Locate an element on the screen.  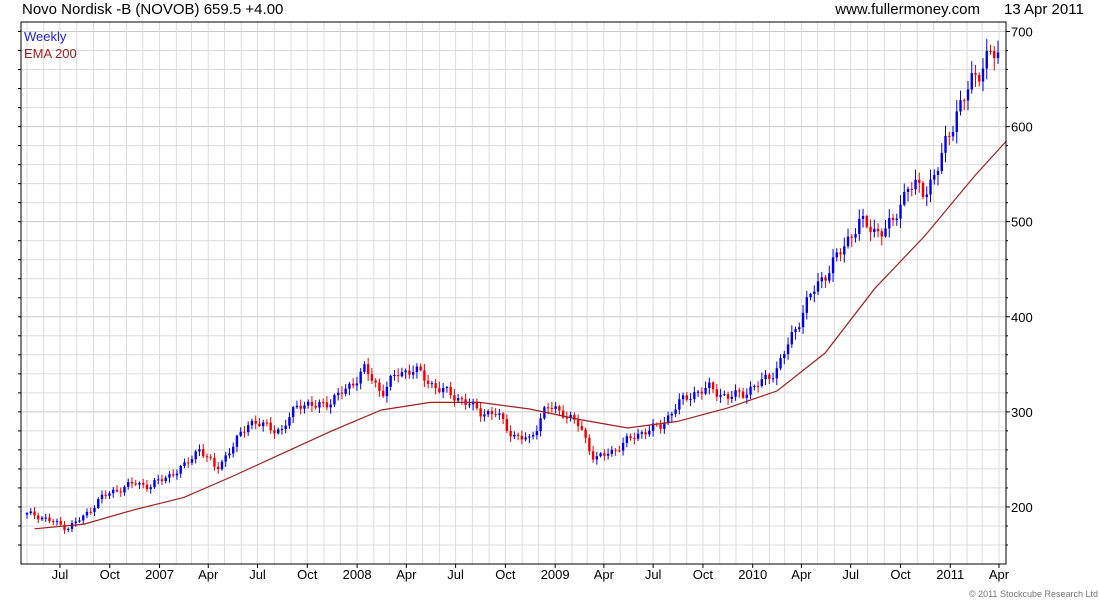
y-tick-label: 600 is located at coordinates (1022, 127).